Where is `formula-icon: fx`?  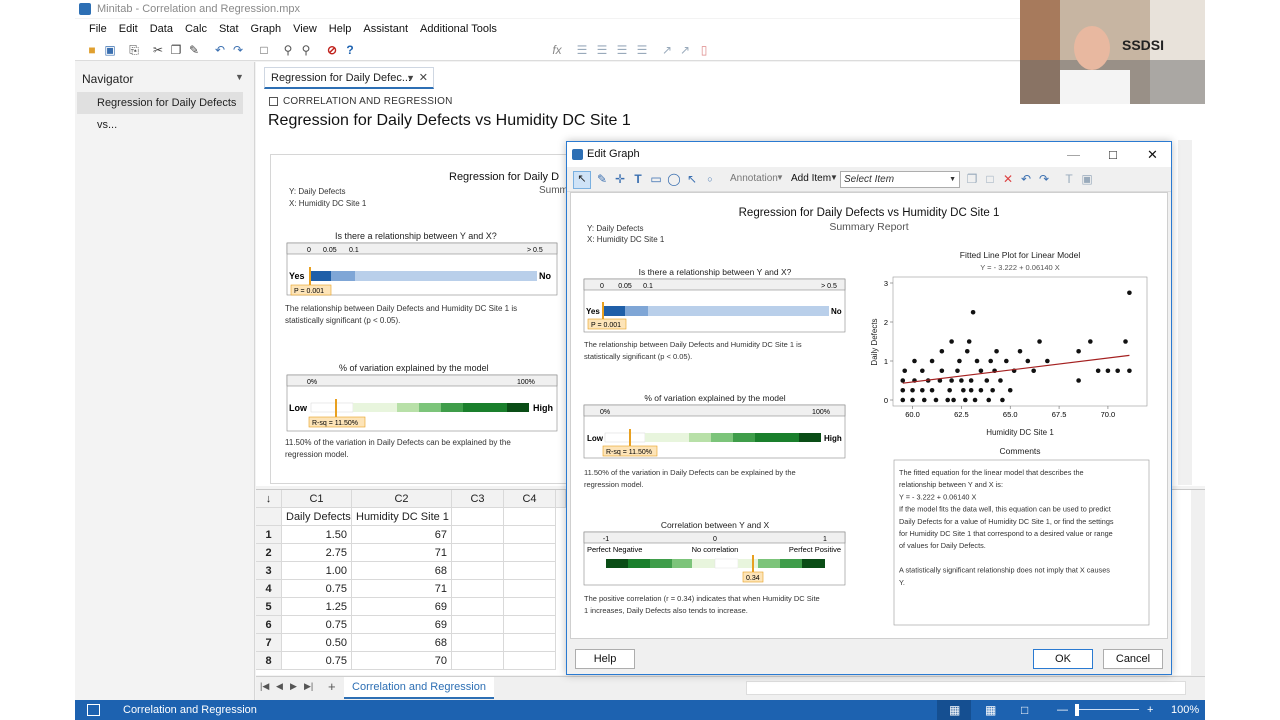
formula-icon: fx is located at coordinates (557, 50).